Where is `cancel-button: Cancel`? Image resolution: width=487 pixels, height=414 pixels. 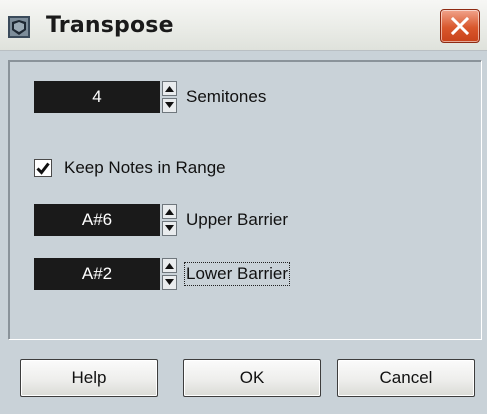
cancel-button: Cancel is located at coordinates (406, 378).